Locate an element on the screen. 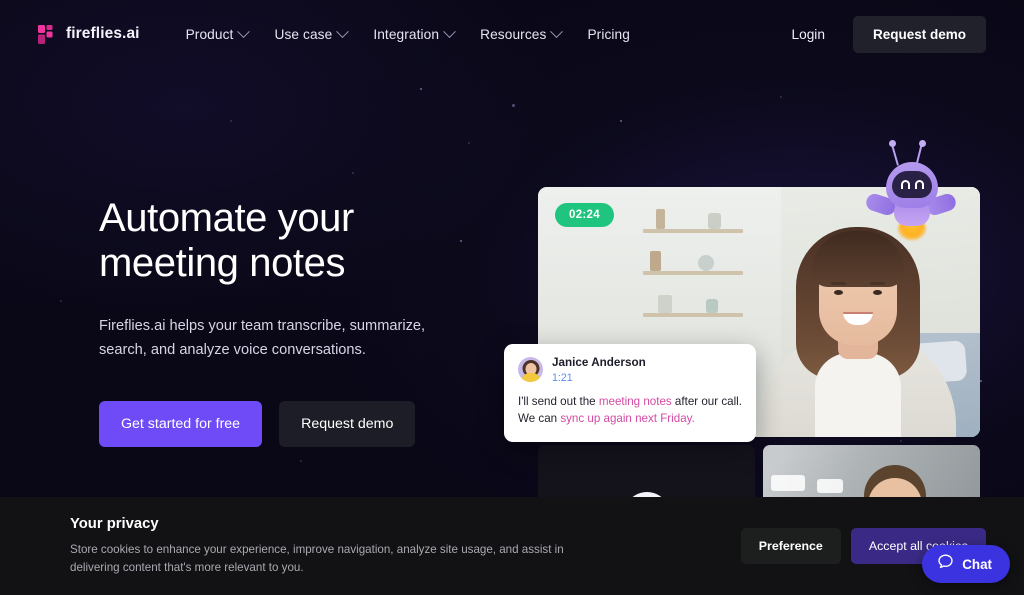 The image size is (1024, 595). transcript-highlight-sync-up: sync up again next Friday. is located at coordinates (627, 418).